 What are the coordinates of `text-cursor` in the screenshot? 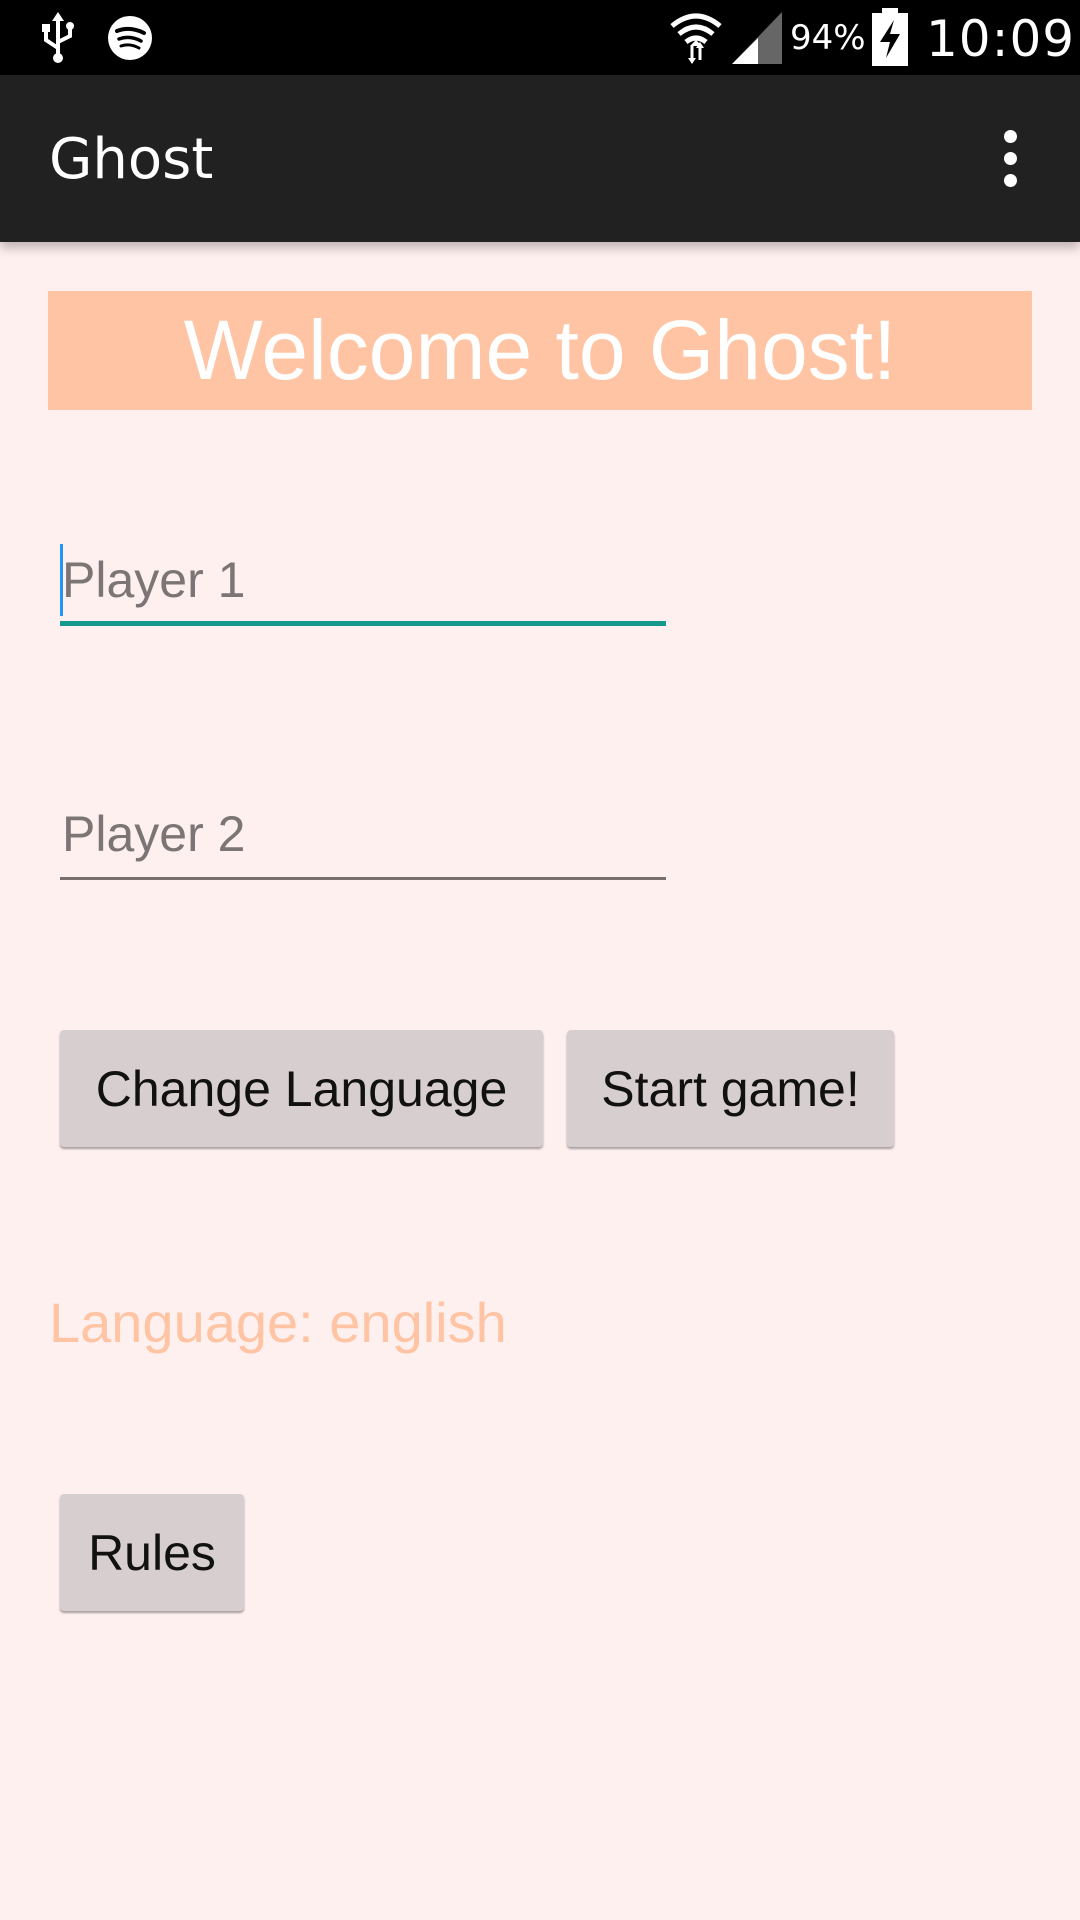 It's located at (61, 580).